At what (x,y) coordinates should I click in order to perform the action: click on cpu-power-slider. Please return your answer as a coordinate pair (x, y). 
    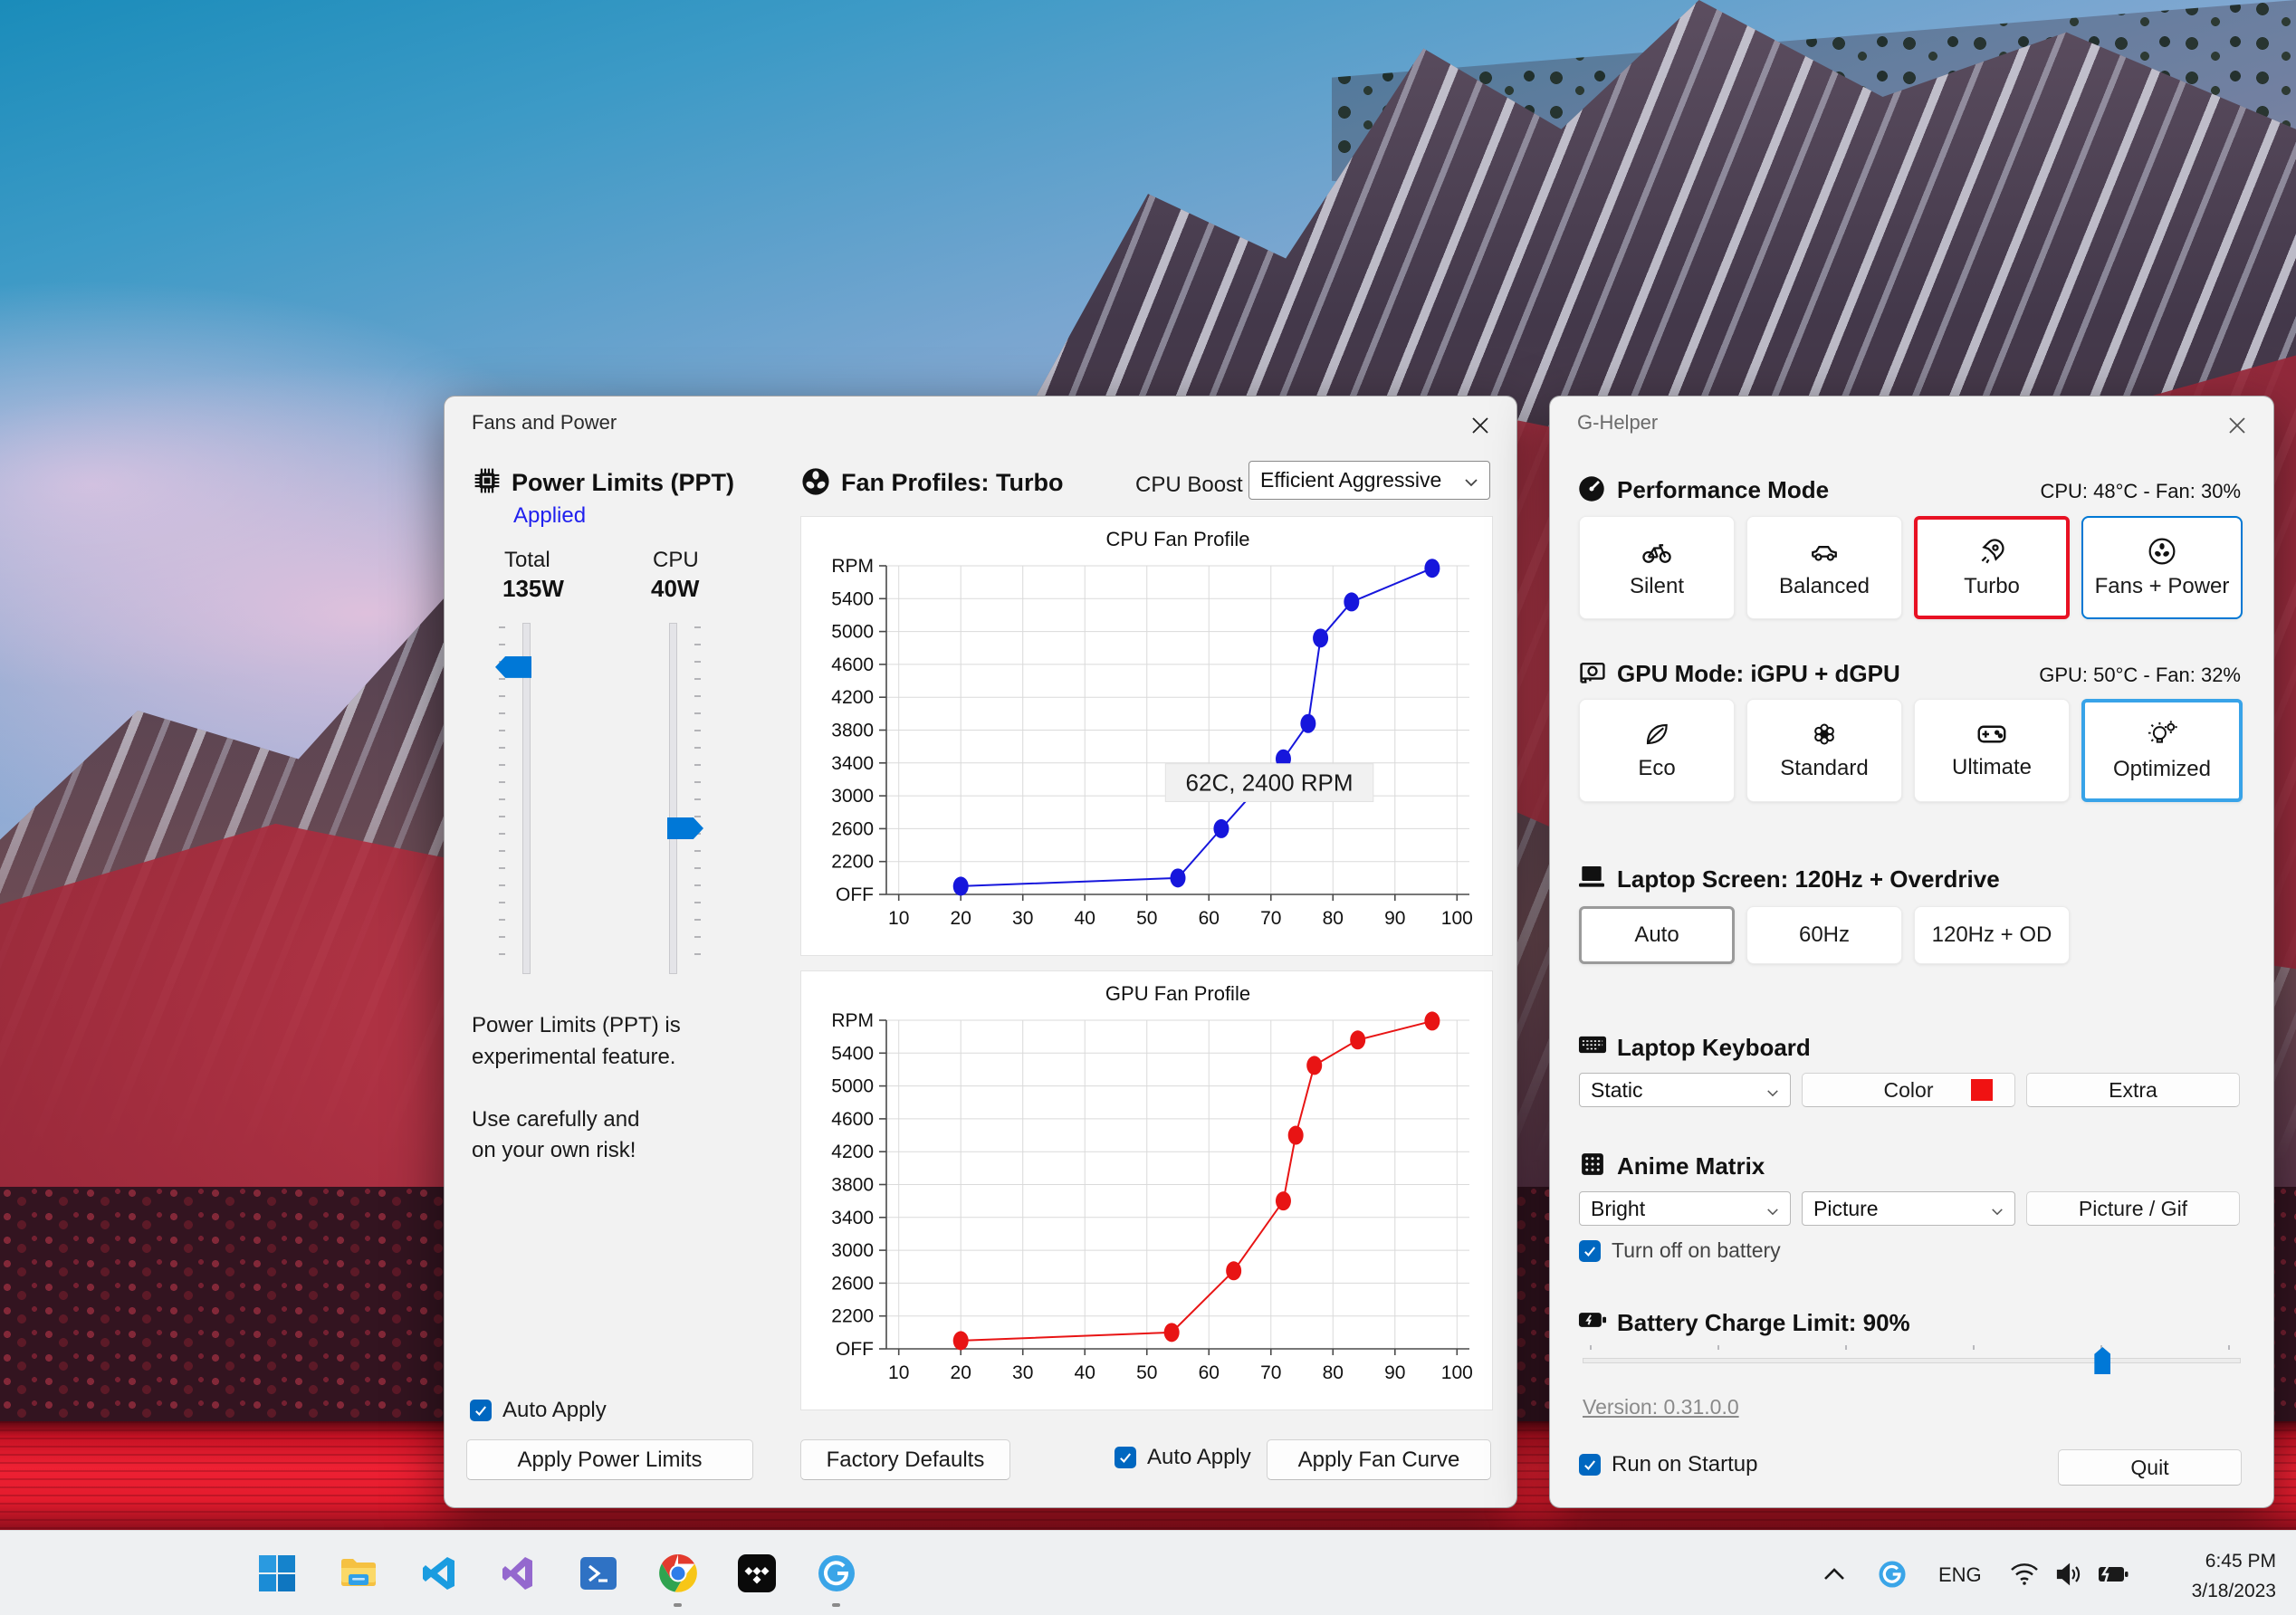
    Looking at the image, I should click on (675, 798).